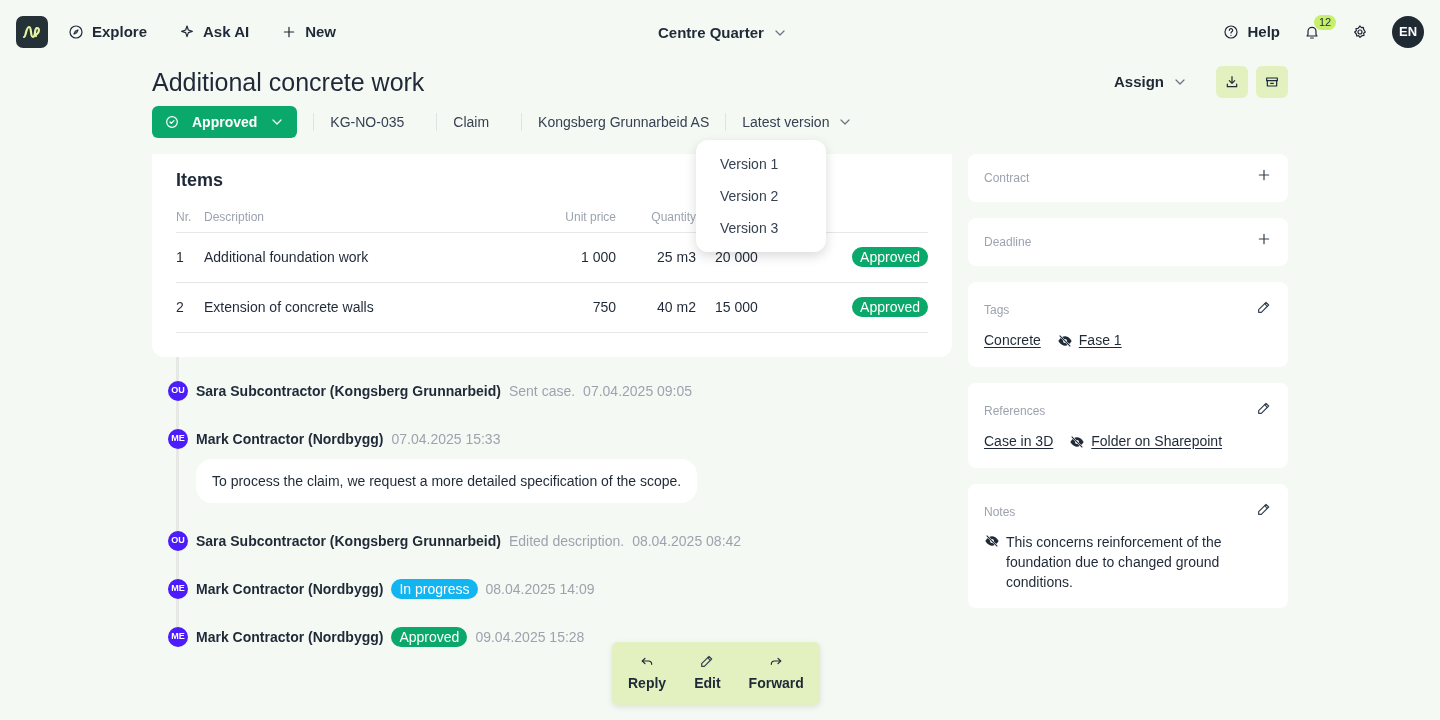 The image size is (1440, 720). I want to click on user-avatar: EN, so click(1408, 32).